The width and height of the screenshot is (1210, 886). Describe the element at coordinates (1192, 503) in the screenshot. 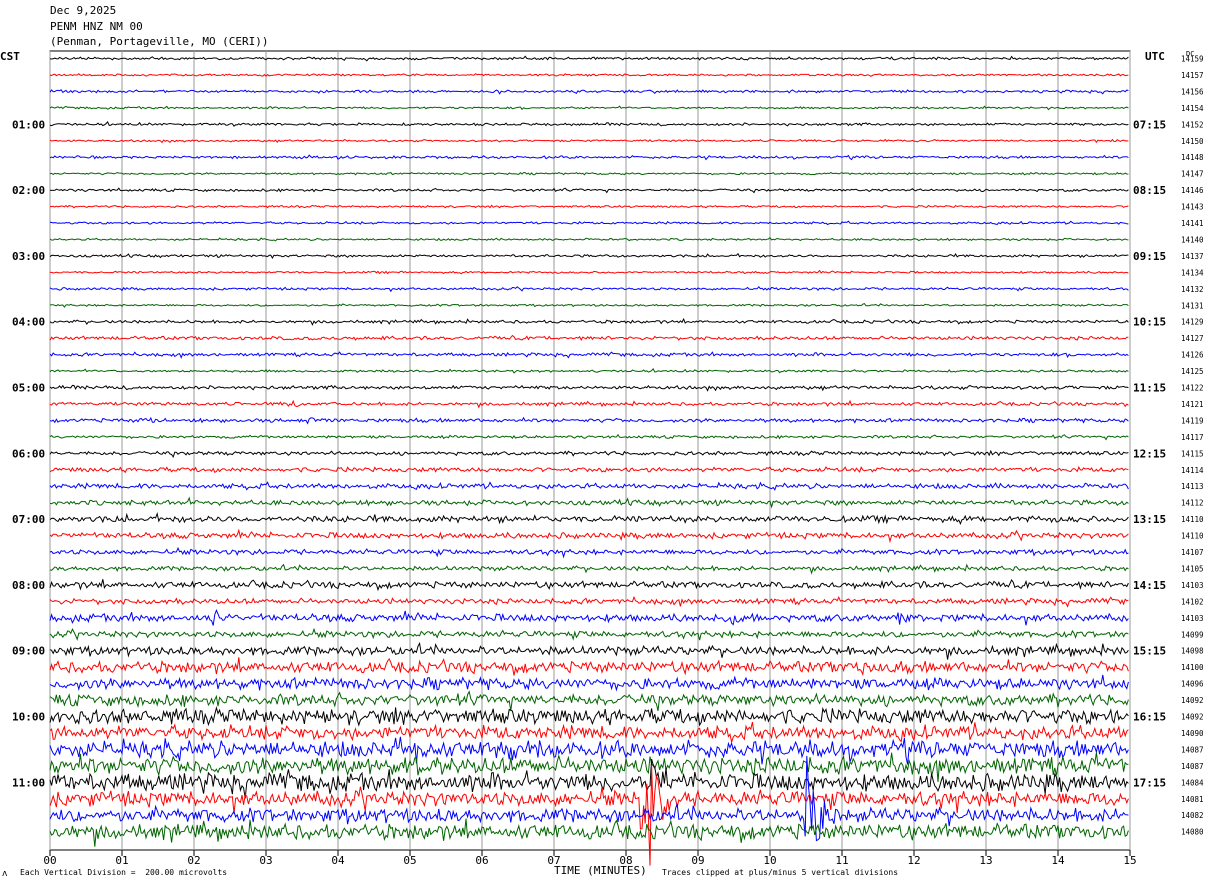

I see `dc-offset-label: 14112` at that location.